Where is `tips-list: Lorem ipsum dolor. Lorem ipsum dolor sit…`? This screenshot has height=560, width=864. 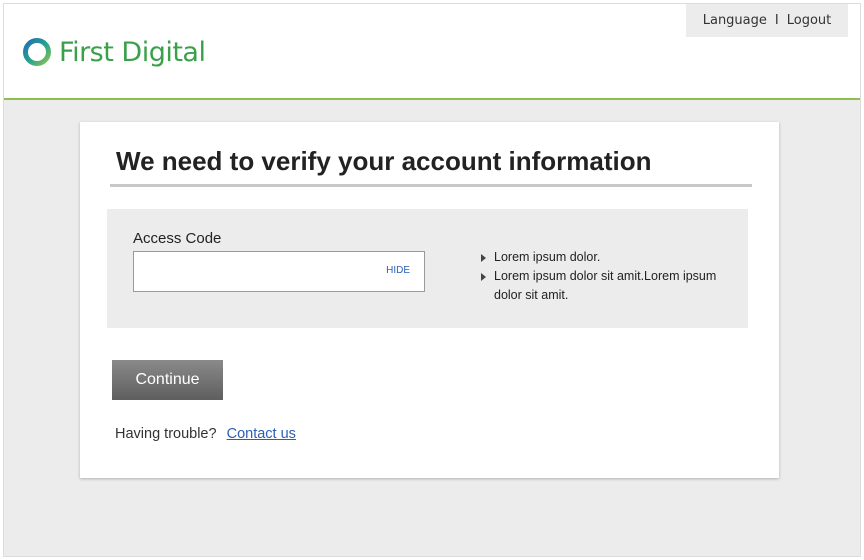
tips-list: Lorem ipsum dolor. Lorem ipsum dolor sit… is located at coordinates (600, 276).